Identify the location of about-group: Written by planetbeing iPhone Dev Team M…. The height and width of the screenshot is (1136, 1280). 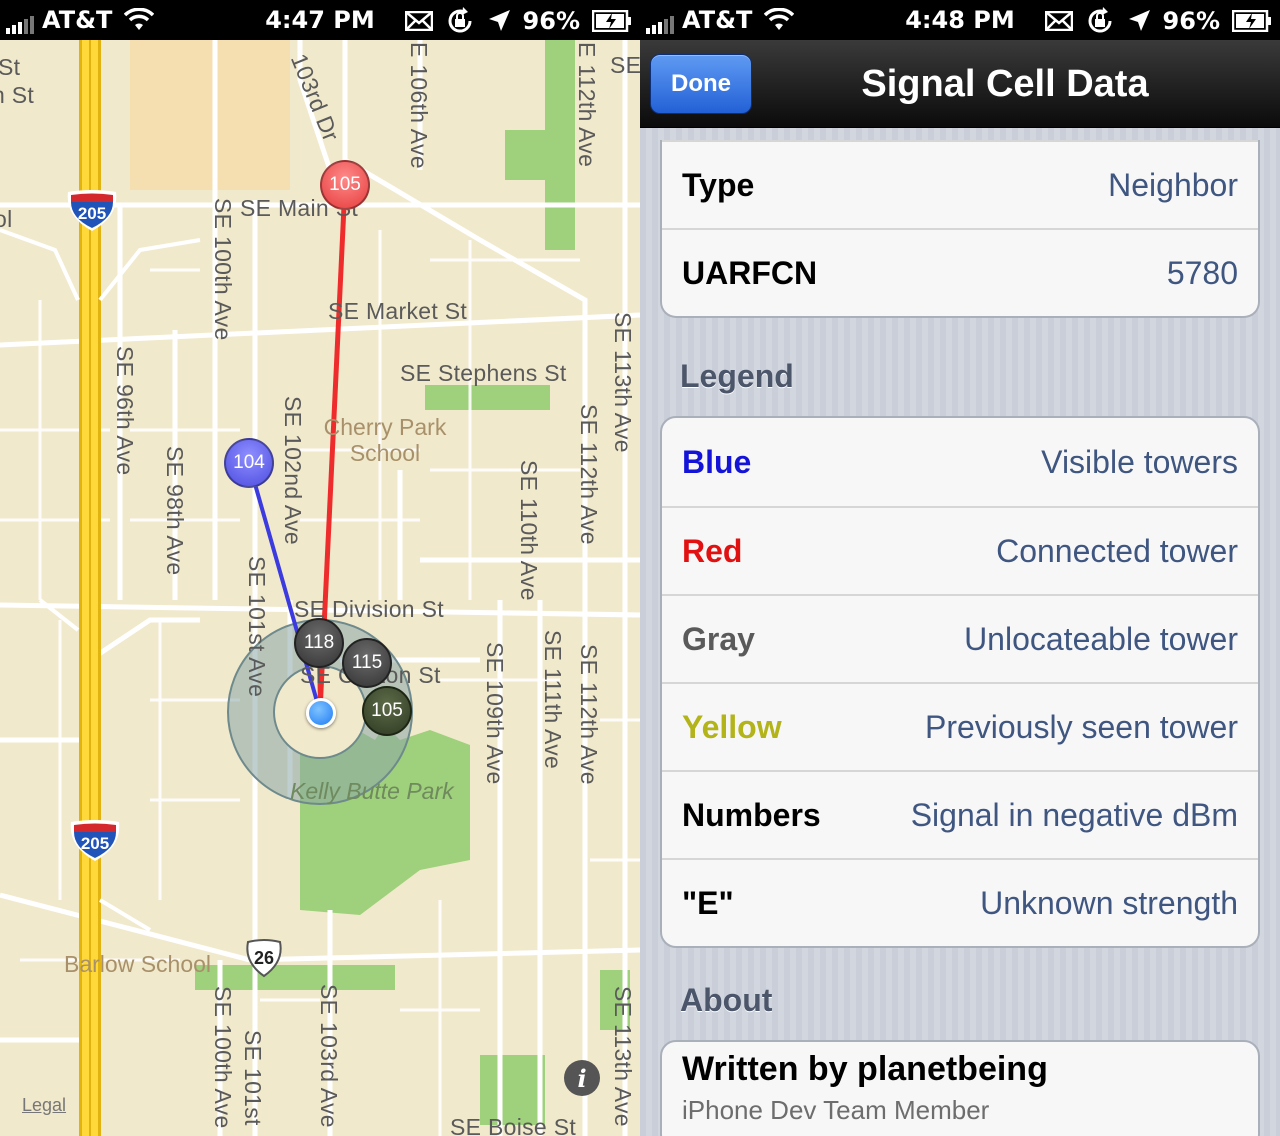
(960, 1088).